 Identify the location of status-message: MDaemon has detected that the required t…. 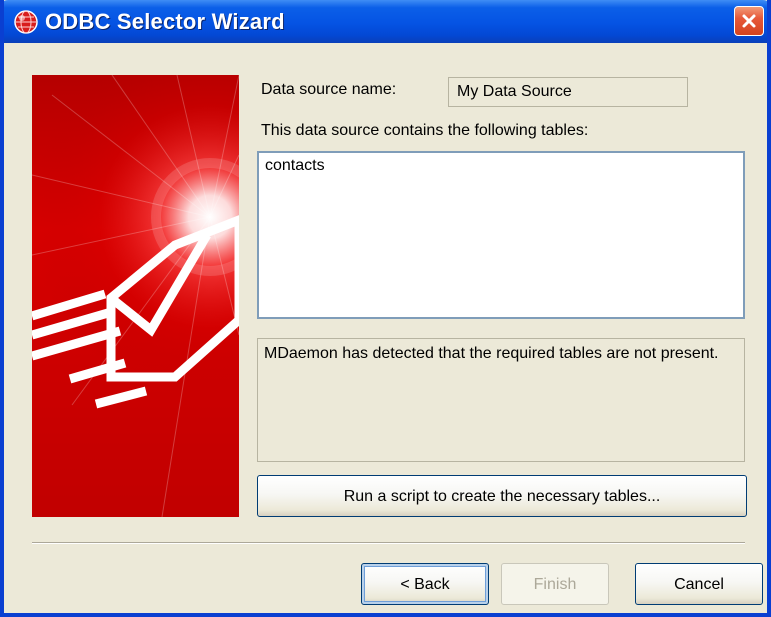
(501, 400).